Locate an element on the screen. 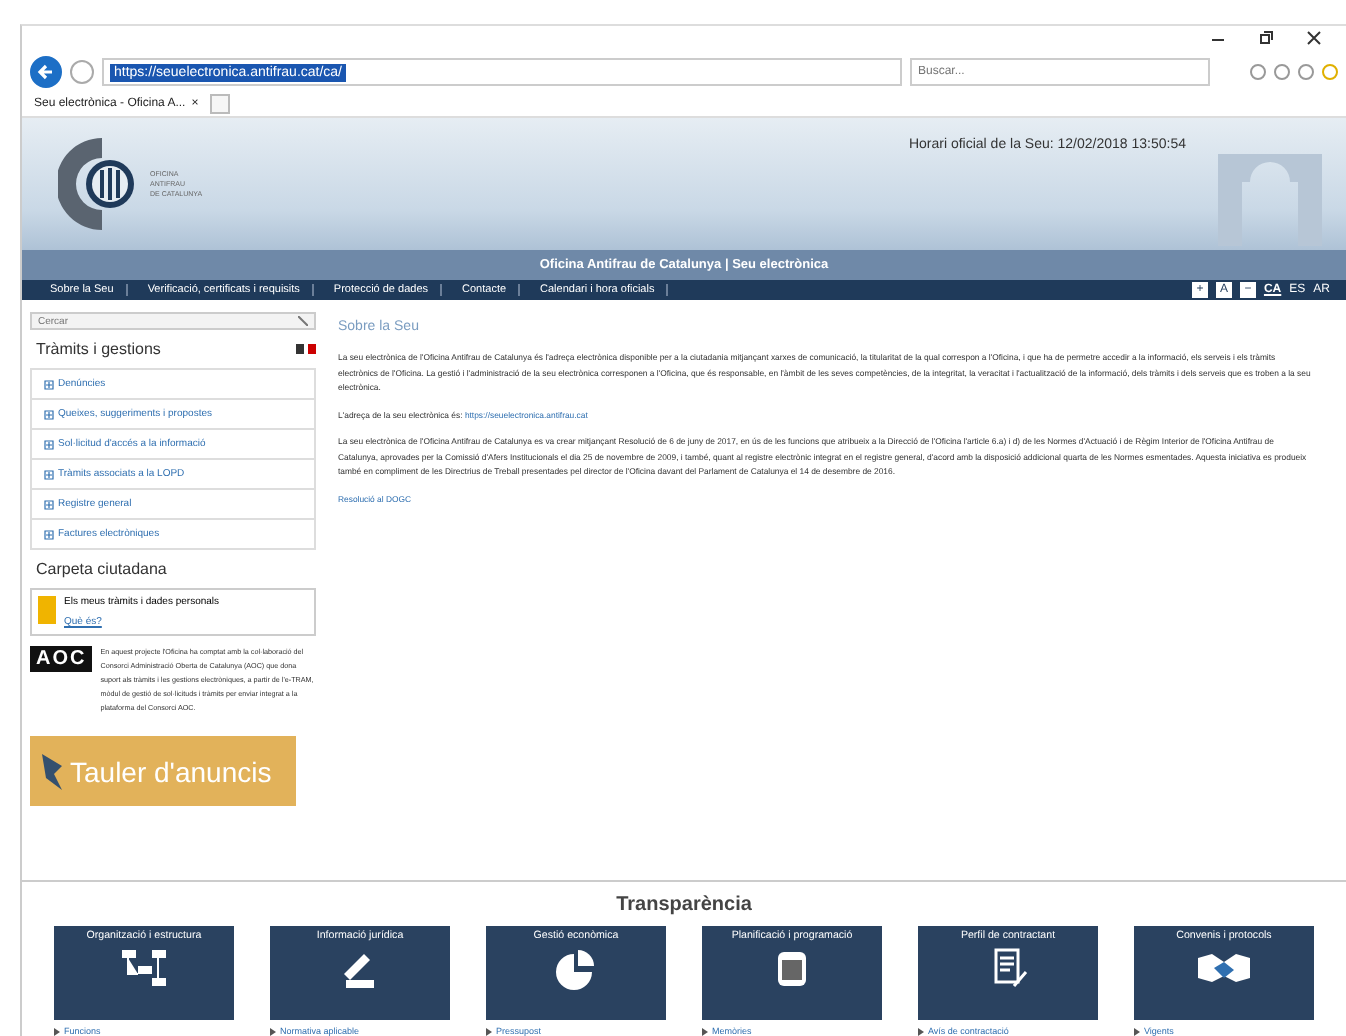 This screenshot has width=1346, height=1036. section-title: Carpeta ciutadana is located at coordinates (101, 569).